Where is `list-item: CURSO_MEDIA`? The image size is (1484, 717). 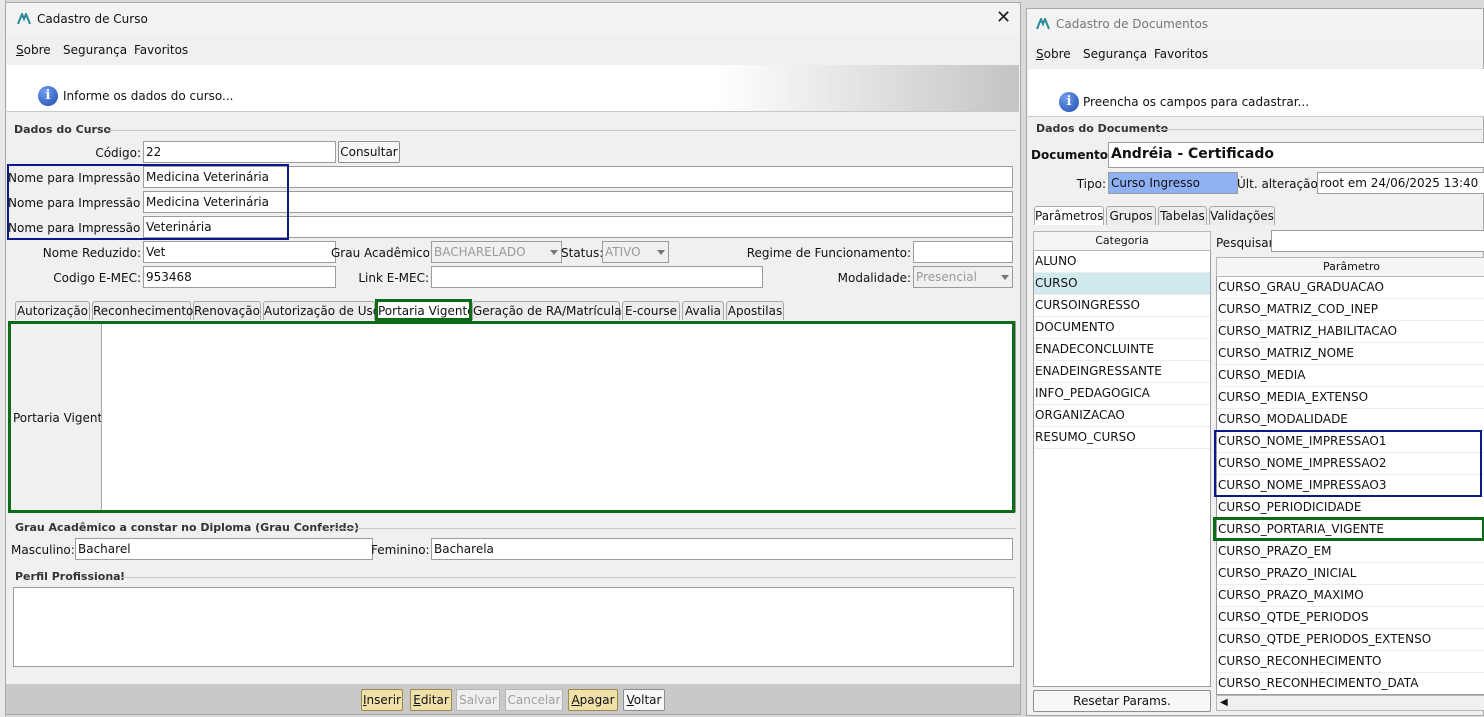 list-item: CURSO_MEDIA is located at coordinates (1350, 376).